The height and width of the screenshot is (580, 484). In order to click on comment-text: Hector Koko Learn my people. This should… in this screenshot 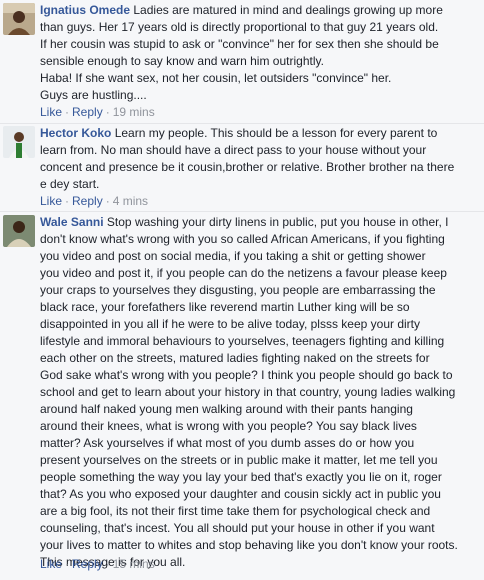, I will do `click(261, 159)`.